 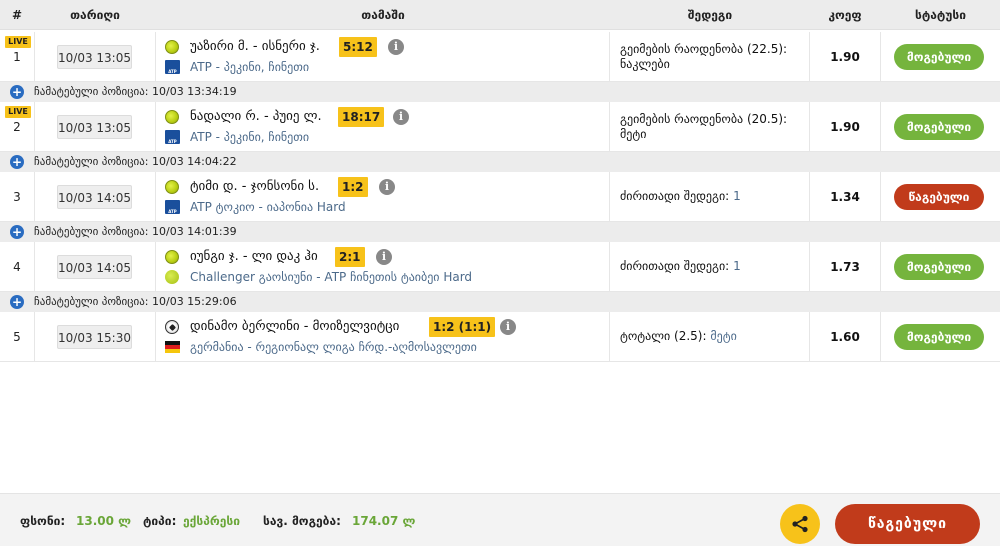 I want to click on added-position-bar: + ჩამატებული პოზიცია: 10/03 15:29:06, so click(x=500, y=302).